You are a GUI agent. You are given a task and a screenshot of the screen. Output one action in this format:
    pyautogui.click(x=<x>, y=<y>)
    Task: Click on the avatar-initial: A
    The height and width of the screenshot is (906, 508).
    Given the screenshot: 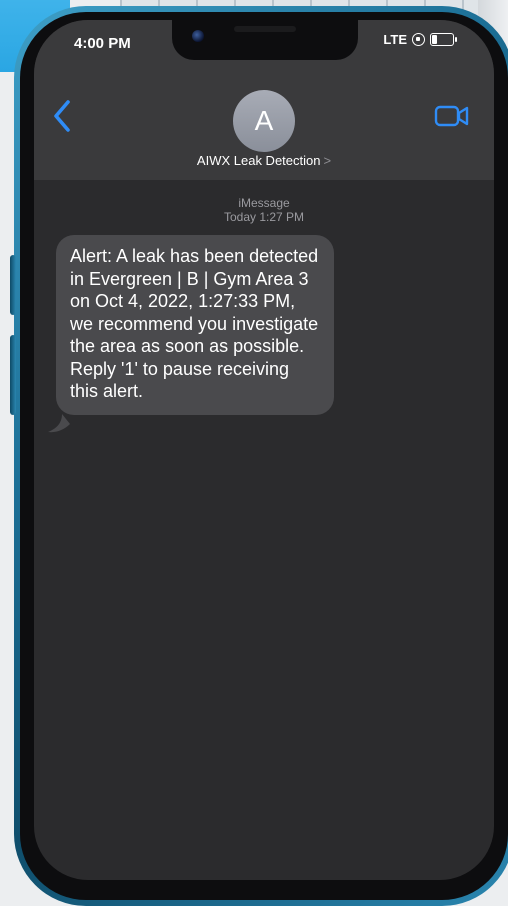 What is the action you would take?
    pyautogui.click(x=264, y=120)
    